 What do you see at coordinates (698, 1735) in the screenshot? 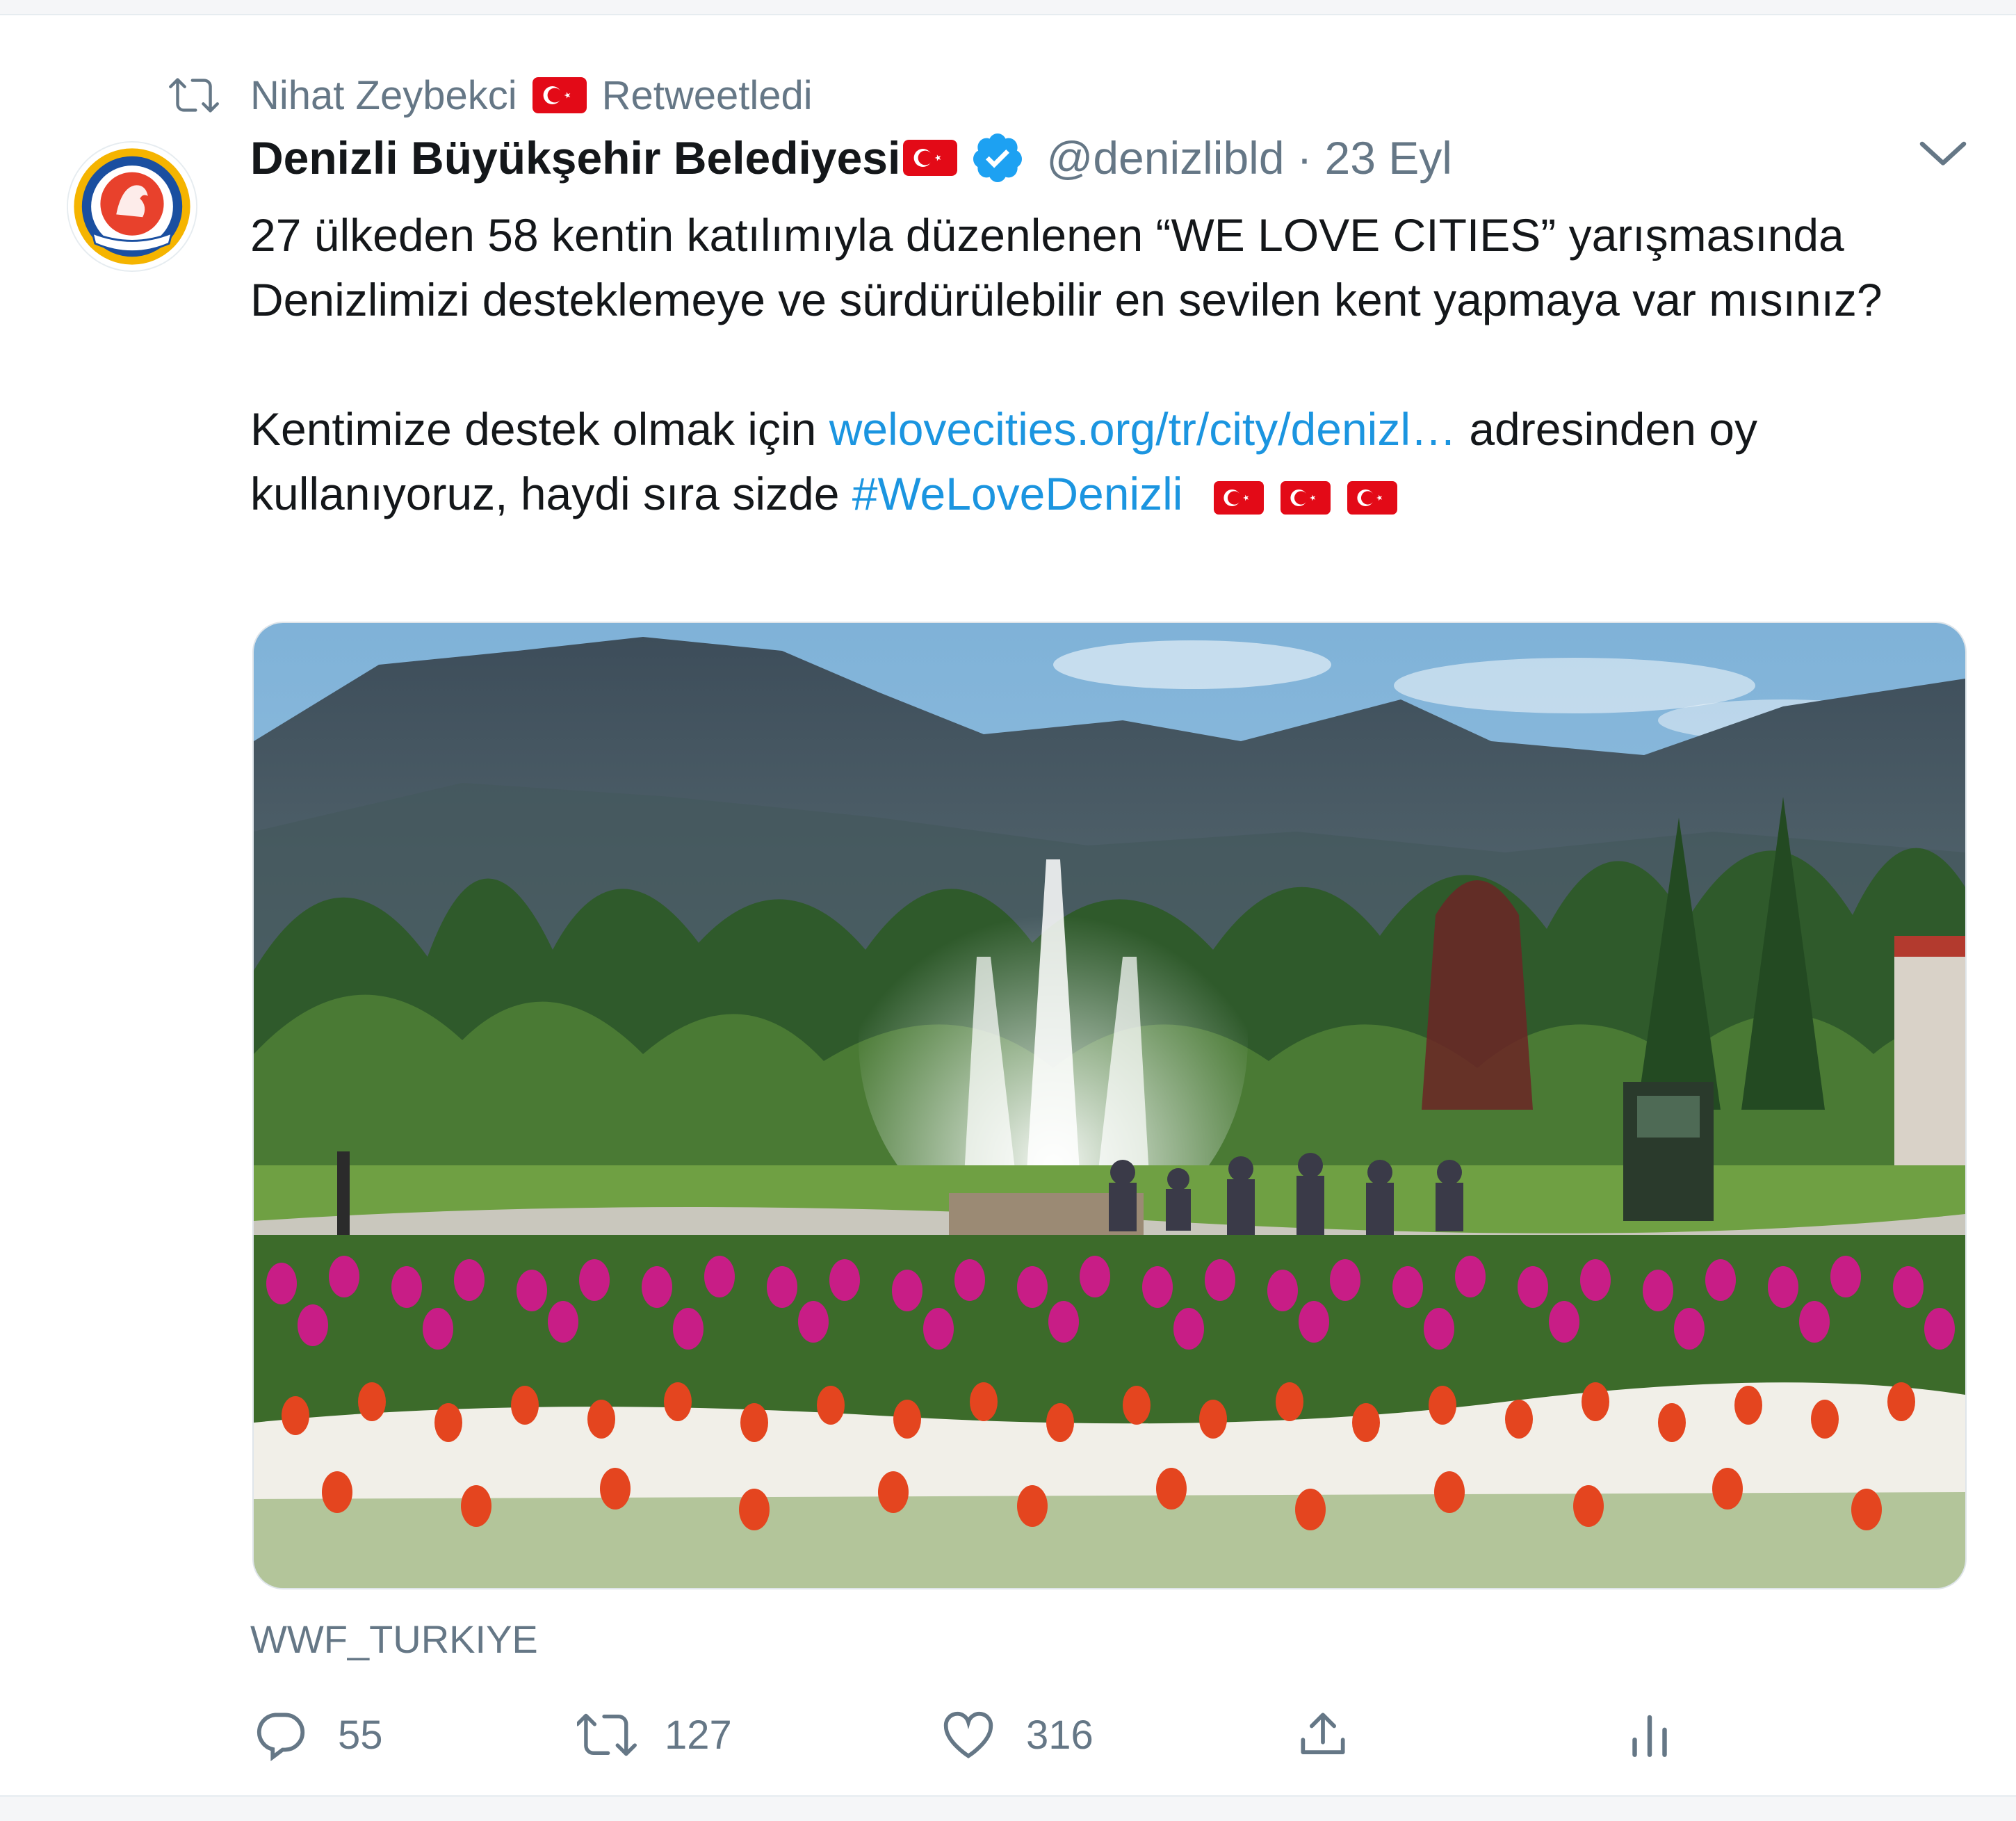
I see `retweet-count: 127` at bounding box center [698, 1735].